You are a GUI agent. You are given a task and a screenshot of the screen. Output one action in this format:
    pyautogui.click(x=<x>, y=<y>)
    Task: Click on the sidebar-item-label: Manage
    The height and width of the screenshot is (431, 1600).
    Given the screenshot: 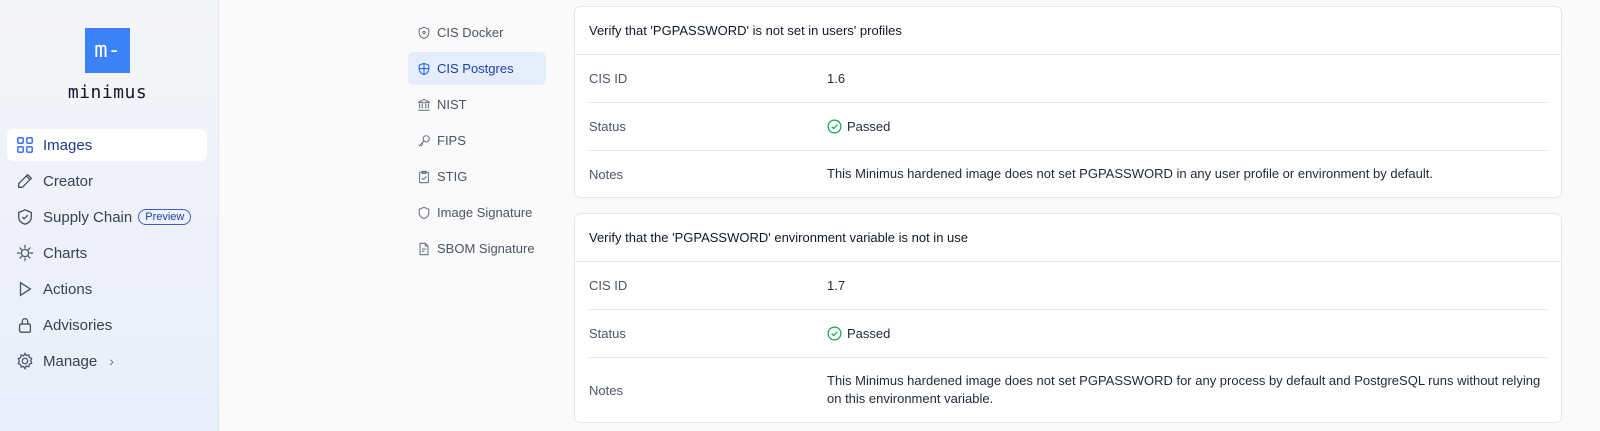 What is the action you would take?
    pyautogui.click(x=70, y=361)
    